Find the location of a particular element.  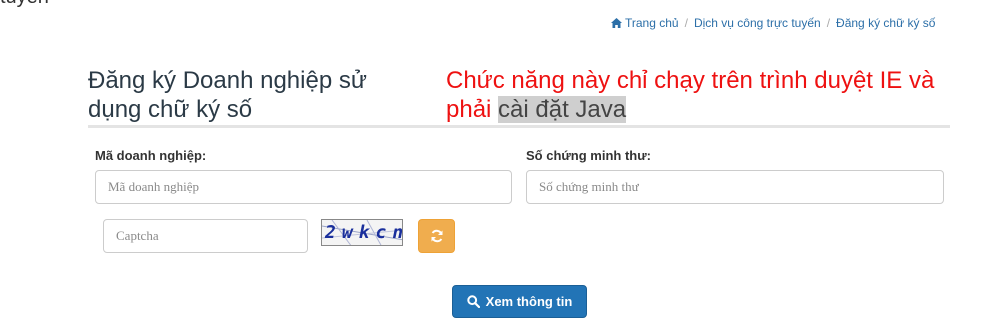

breadcrumb-services-link: Dịch vụ công trực tuyến is located at coordinates (757, 23).